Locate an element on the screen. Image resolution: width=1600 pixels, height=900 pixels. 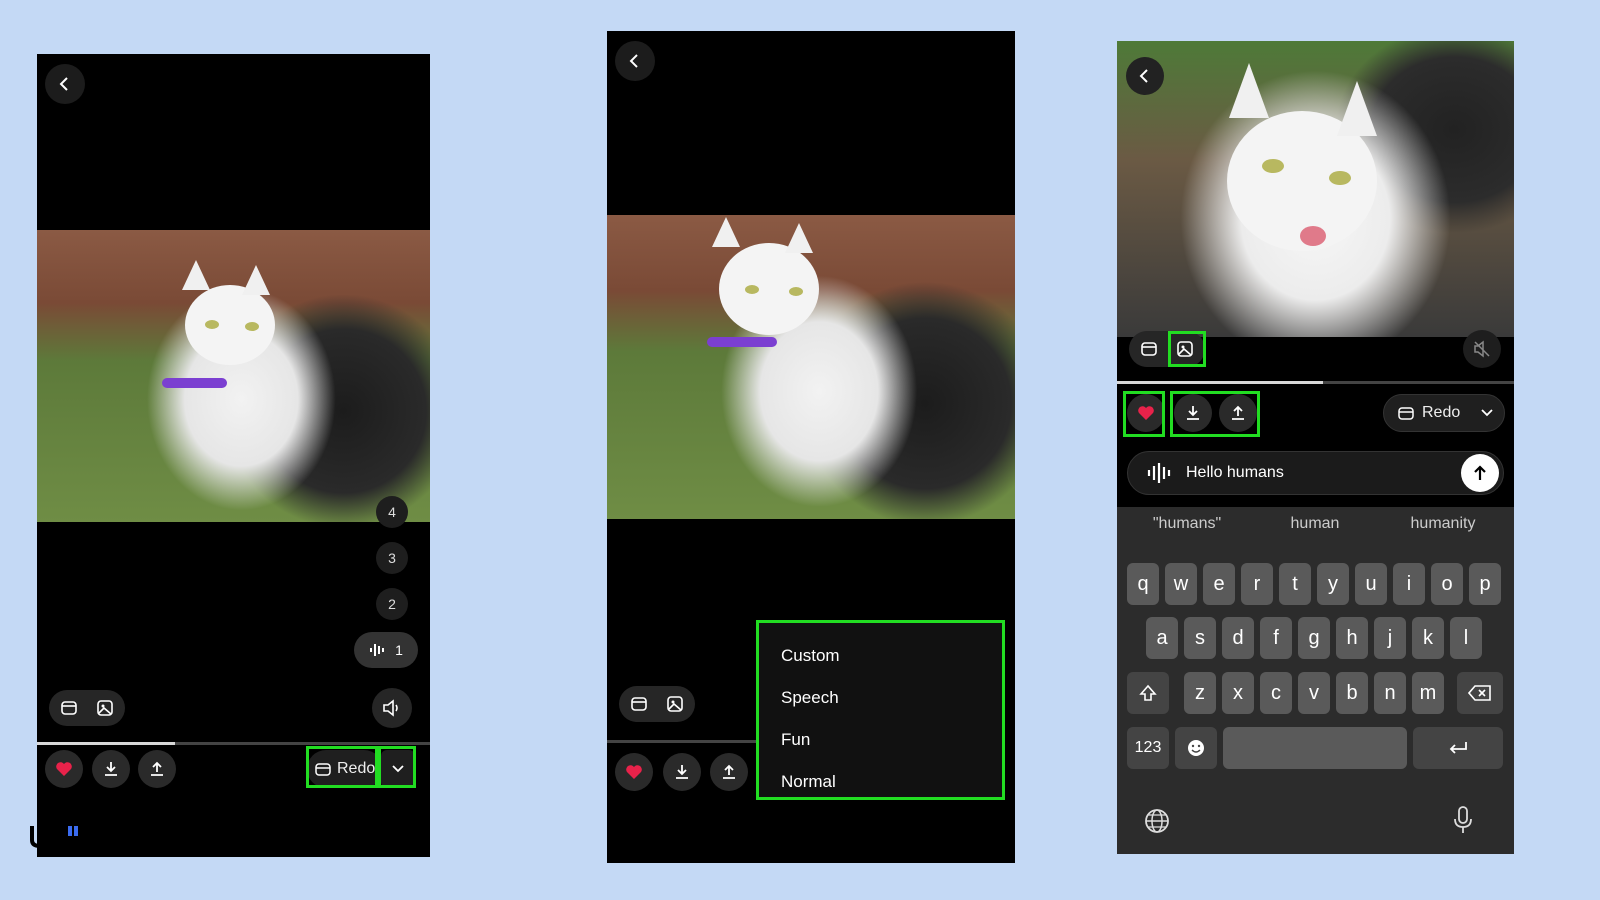
suggestion-2: human is located at coordinates (1315, 524).